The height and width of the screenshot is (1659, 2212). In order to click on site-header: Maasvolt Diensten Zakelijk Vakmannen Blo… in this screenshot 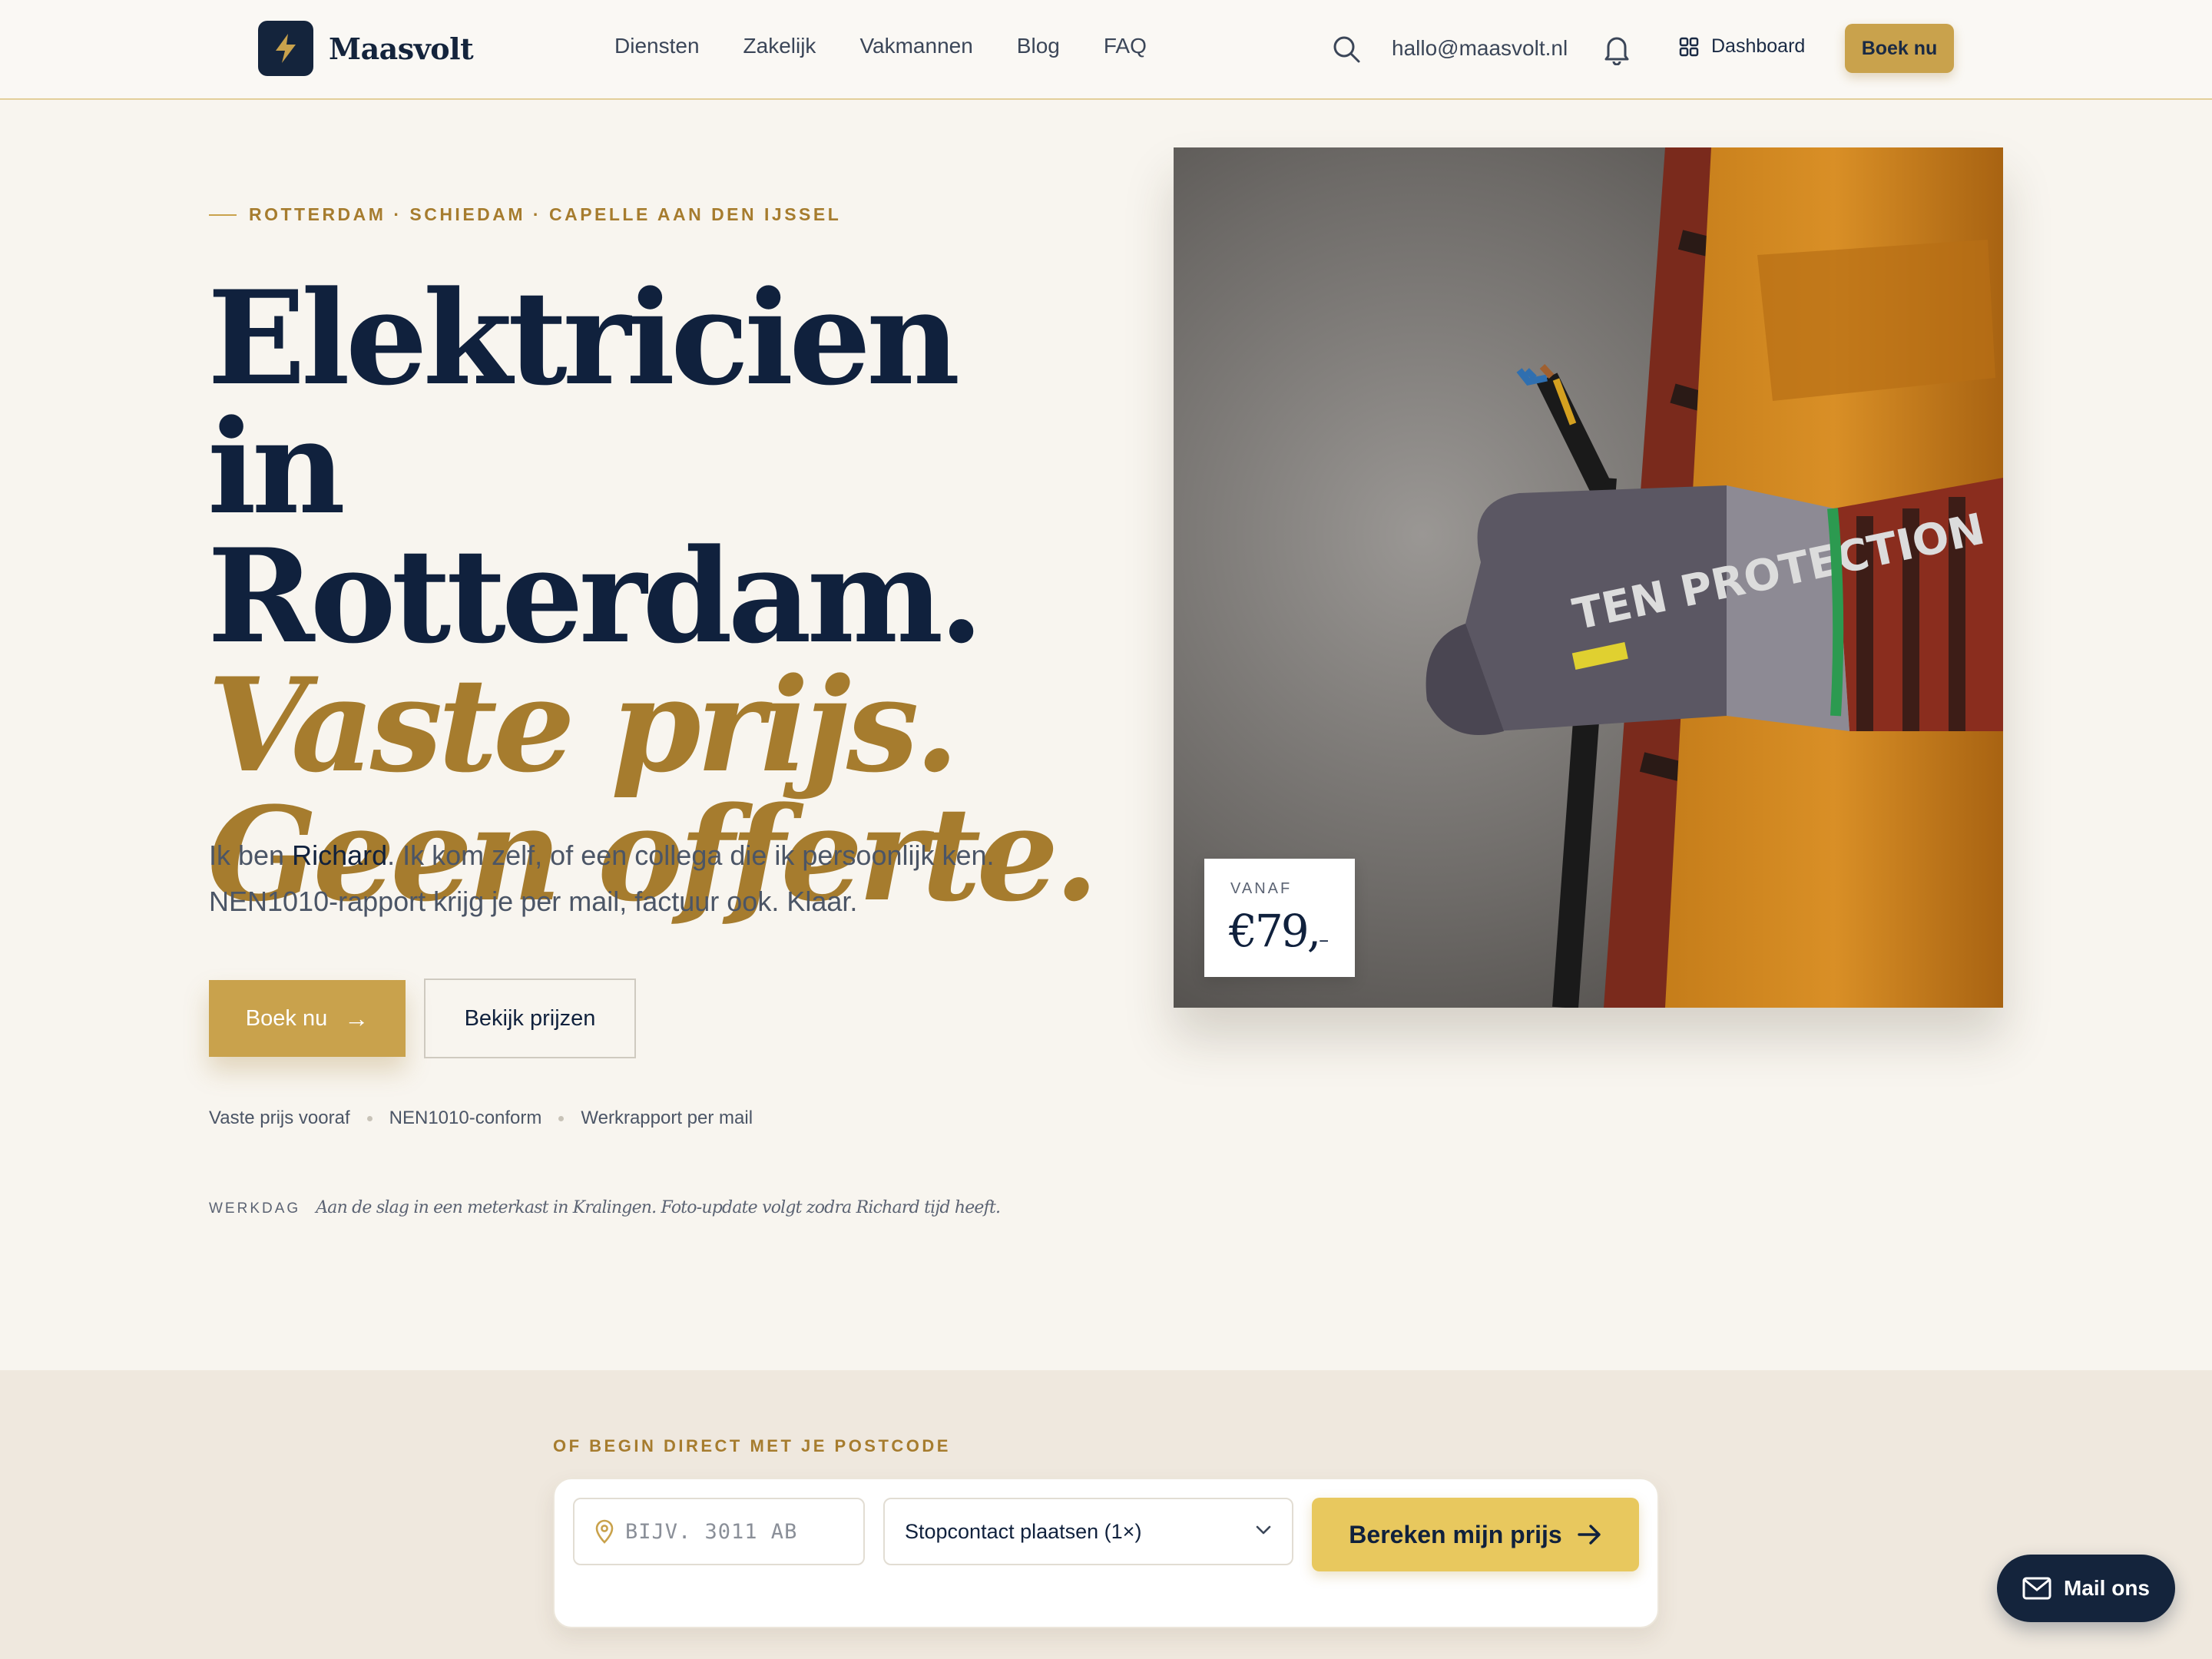, I will do `click(1106, 50)`.